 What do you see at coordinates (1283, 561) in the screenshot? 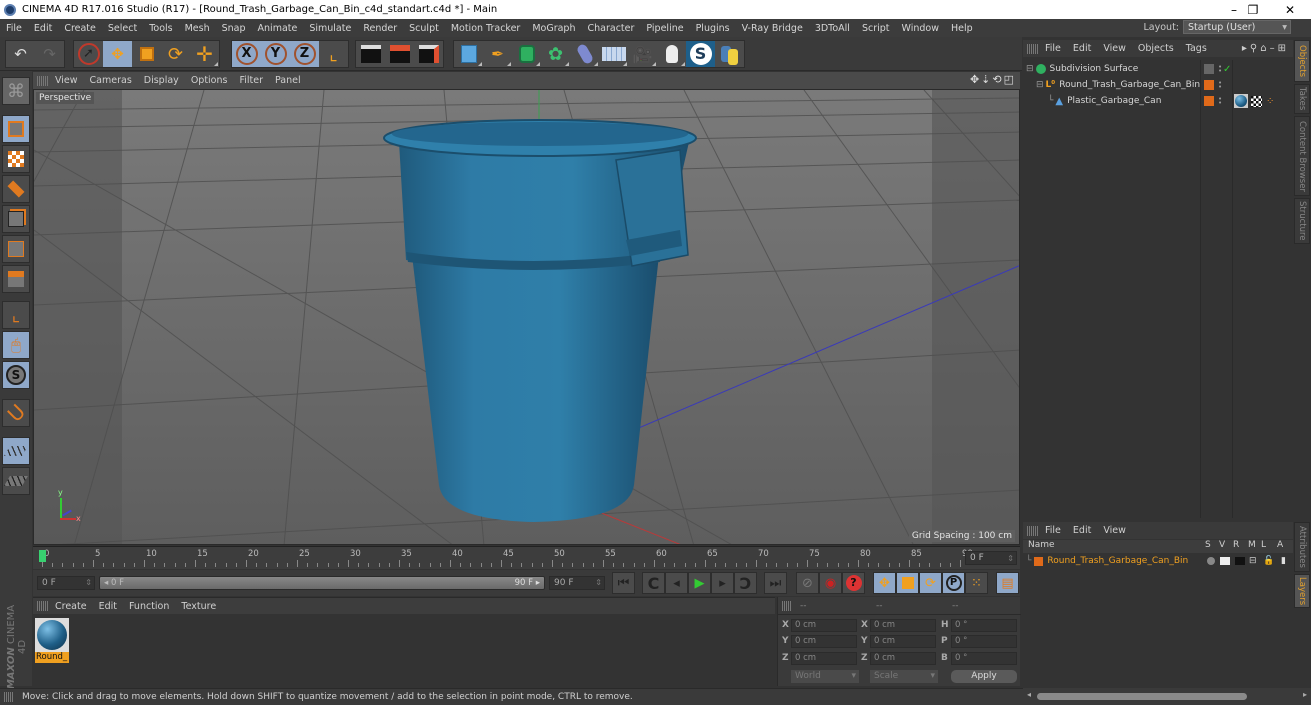
I see `animation-toggle-icon: ▮` at bounding box center [1283, 561].